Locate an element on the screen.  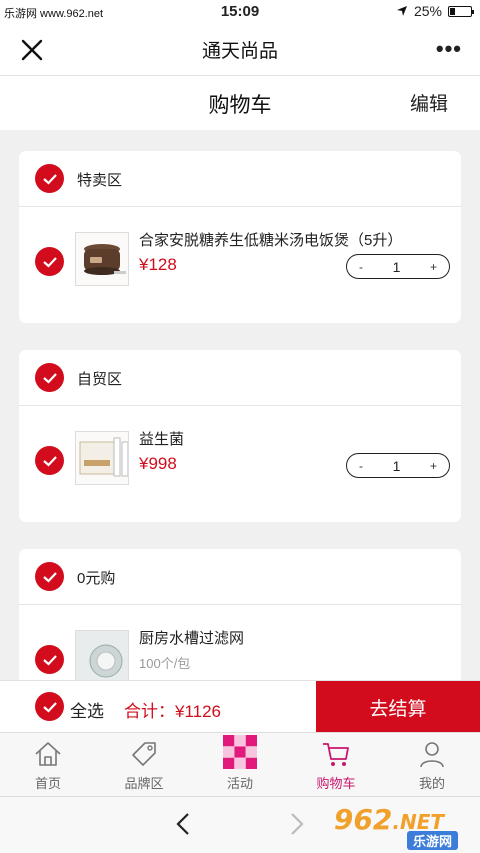
tab-label: 购物车 is located at coordinates (336, 783).